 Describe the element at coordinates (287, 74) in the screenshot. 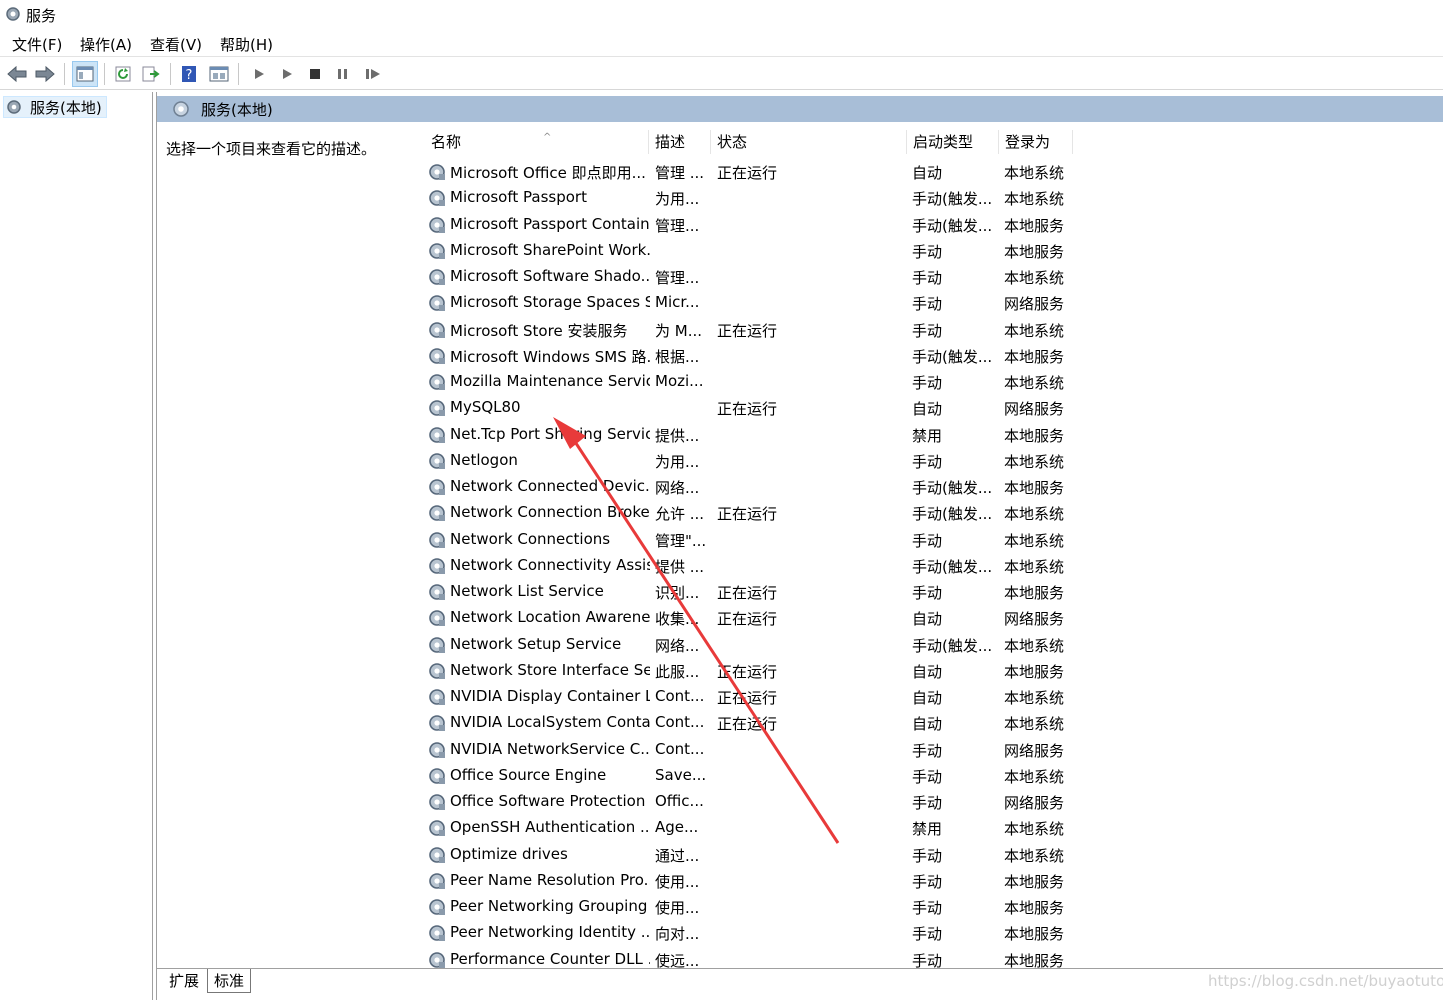

I see `start-alt-icon` at that location.